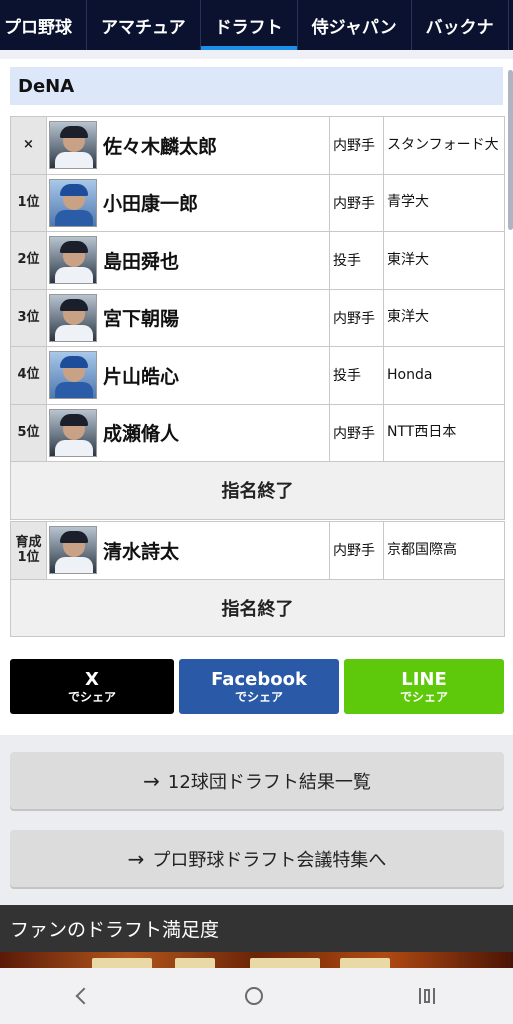  I want to click on tab-label: バックナ, so click(459, 27).